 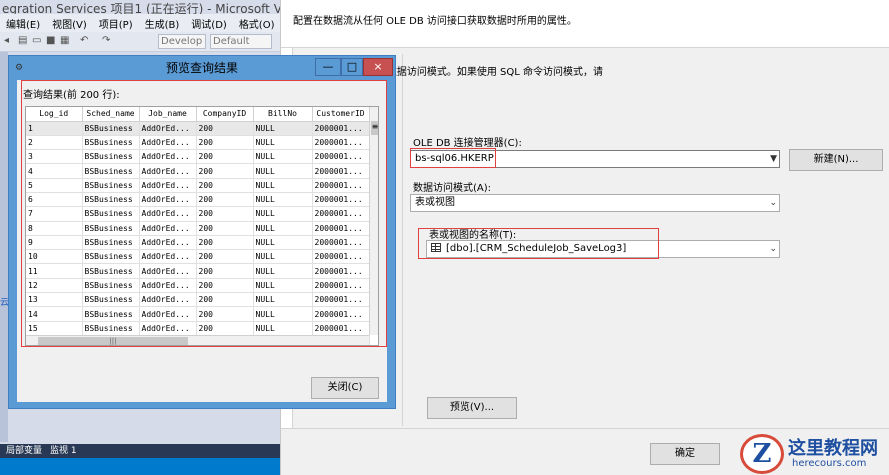 What do you see at coordinates (51, 41) in the screenshot?
I see `save-icon: ■` at bounding box center [51, 41].